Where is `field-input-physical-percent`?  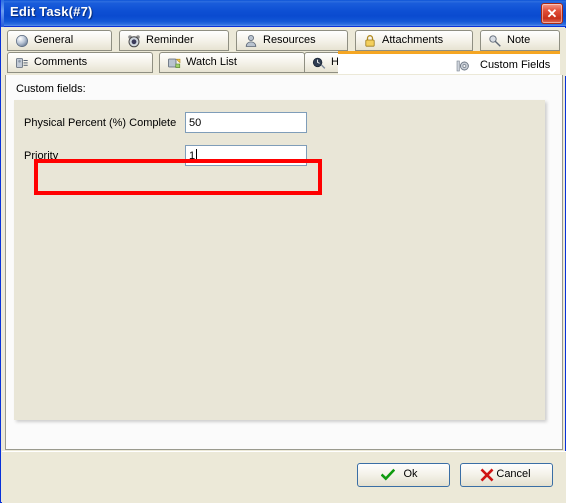
field-input-physical-percent is located at coordinates (246, 122).